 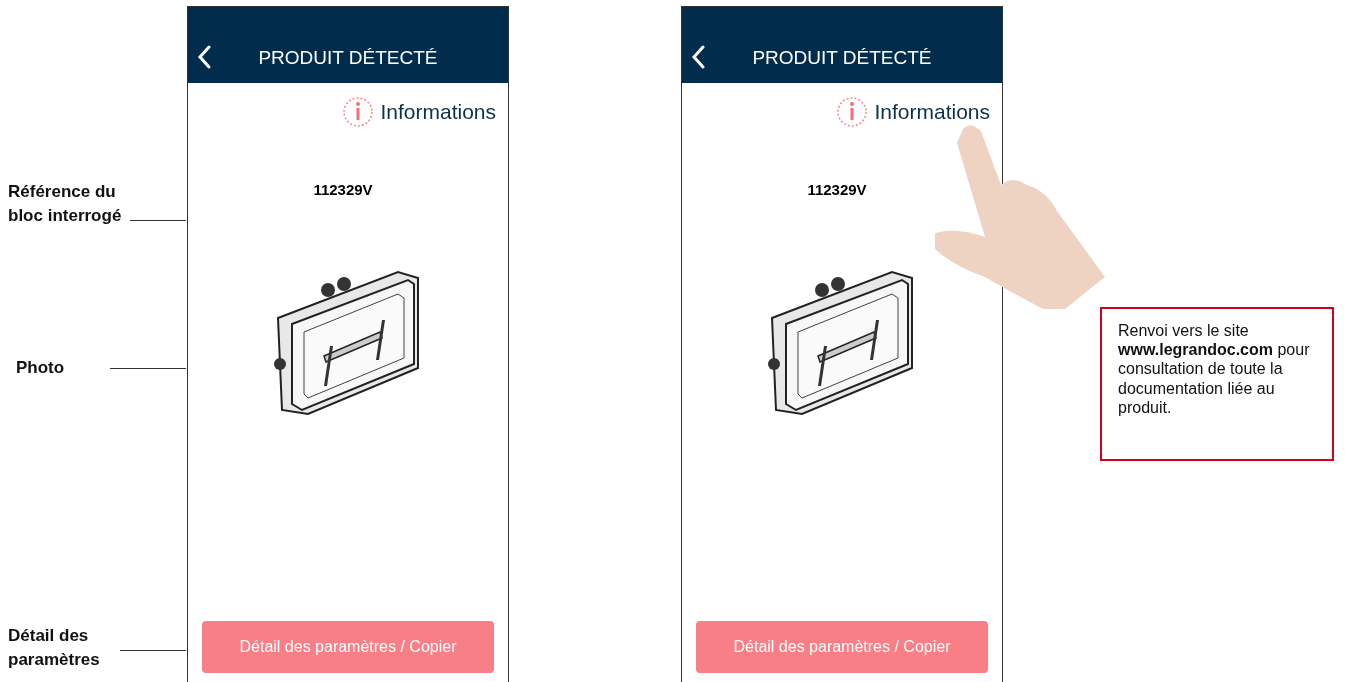 What do you see at coordinates (54, 648) in the screenshot?
I see `annotation-label: Détail des paramètres` at bounding box center [54, 648].